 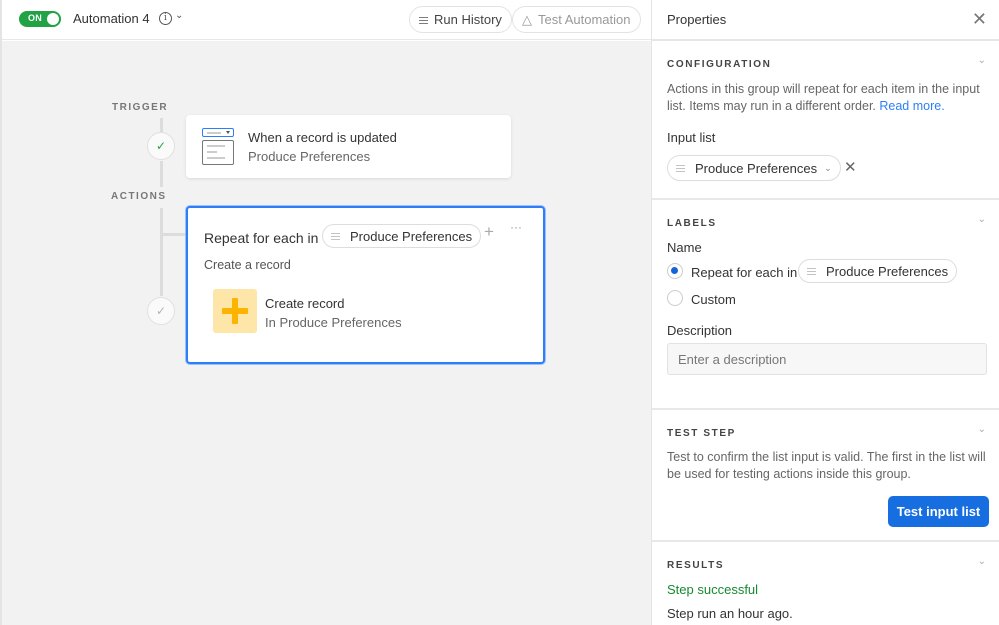 What do you see at coordinates (139, 196) in the screenshot?
I see `actions-section-label: ACTIONS` at bounding box center [139, 196].